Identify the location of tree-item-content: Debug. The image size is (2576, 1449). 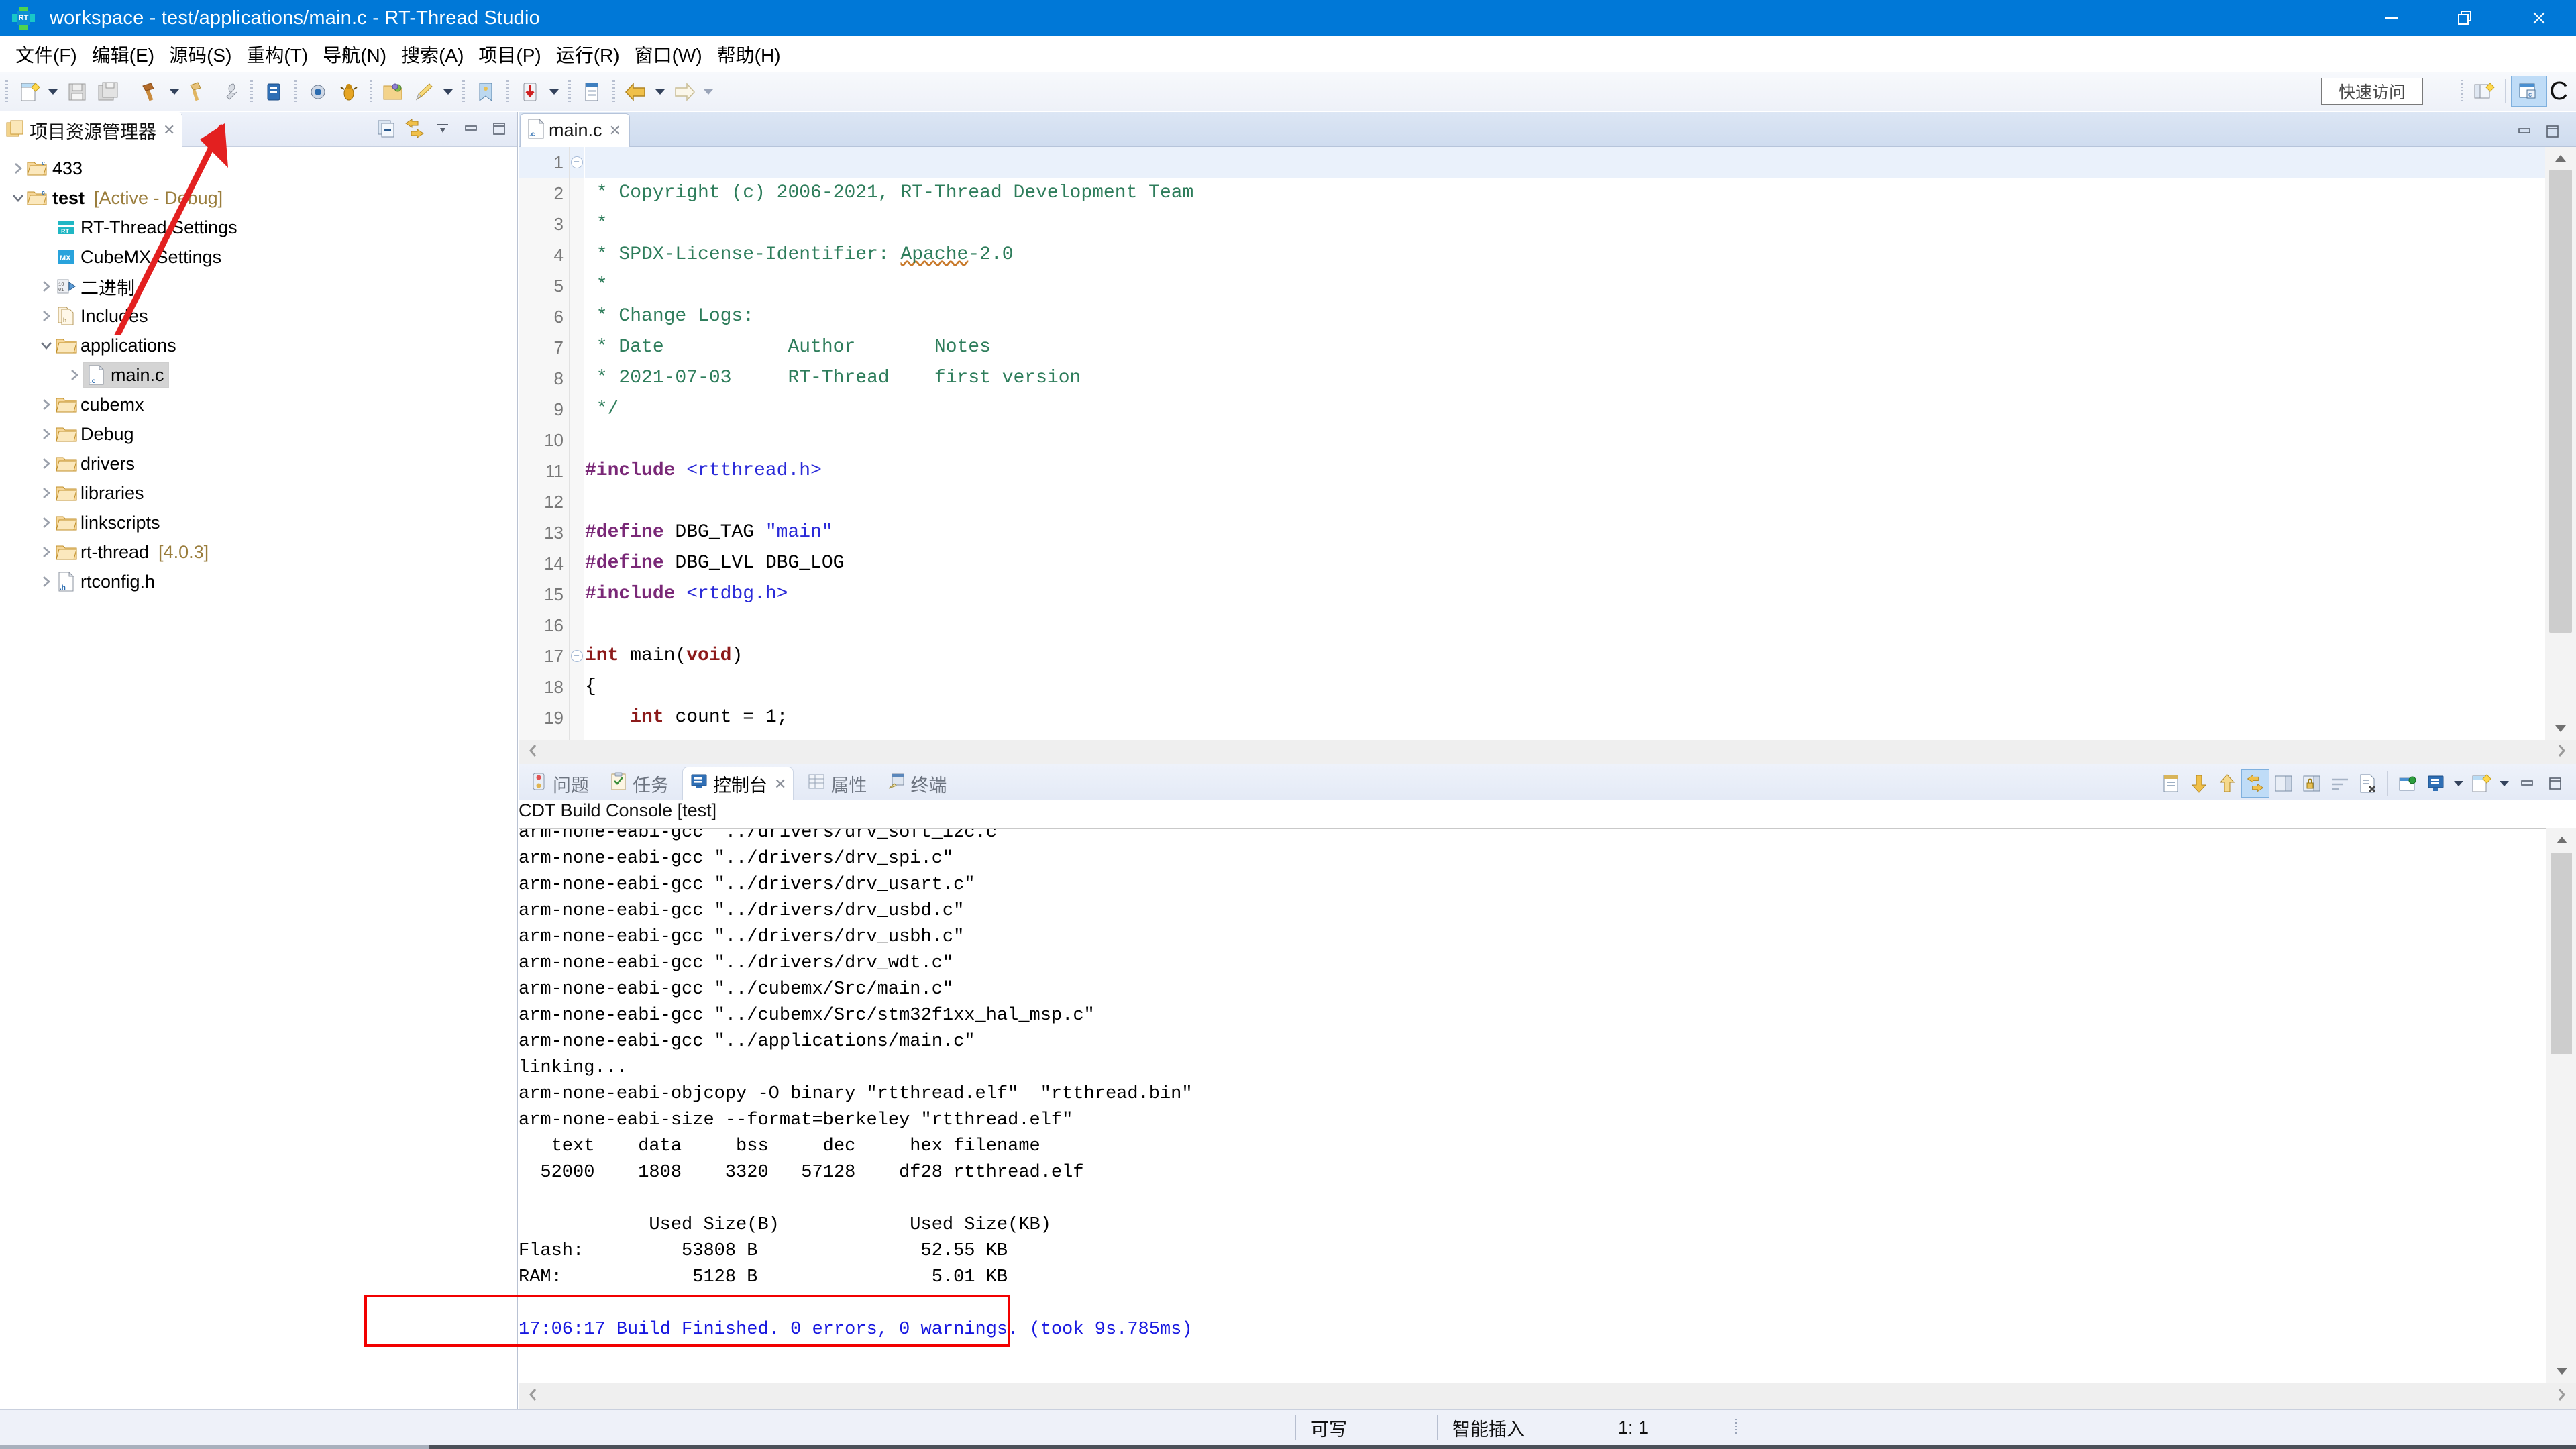
(94, 434).